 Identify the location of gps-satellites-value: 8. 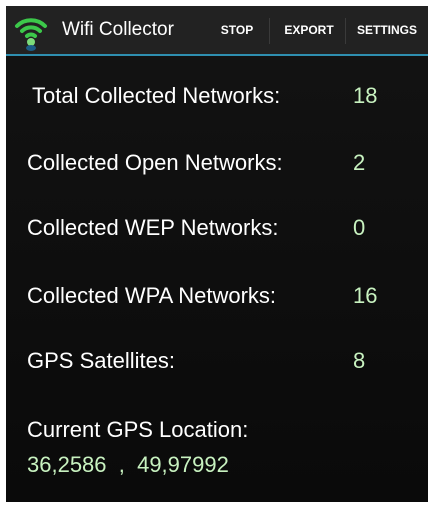
(359, 360).